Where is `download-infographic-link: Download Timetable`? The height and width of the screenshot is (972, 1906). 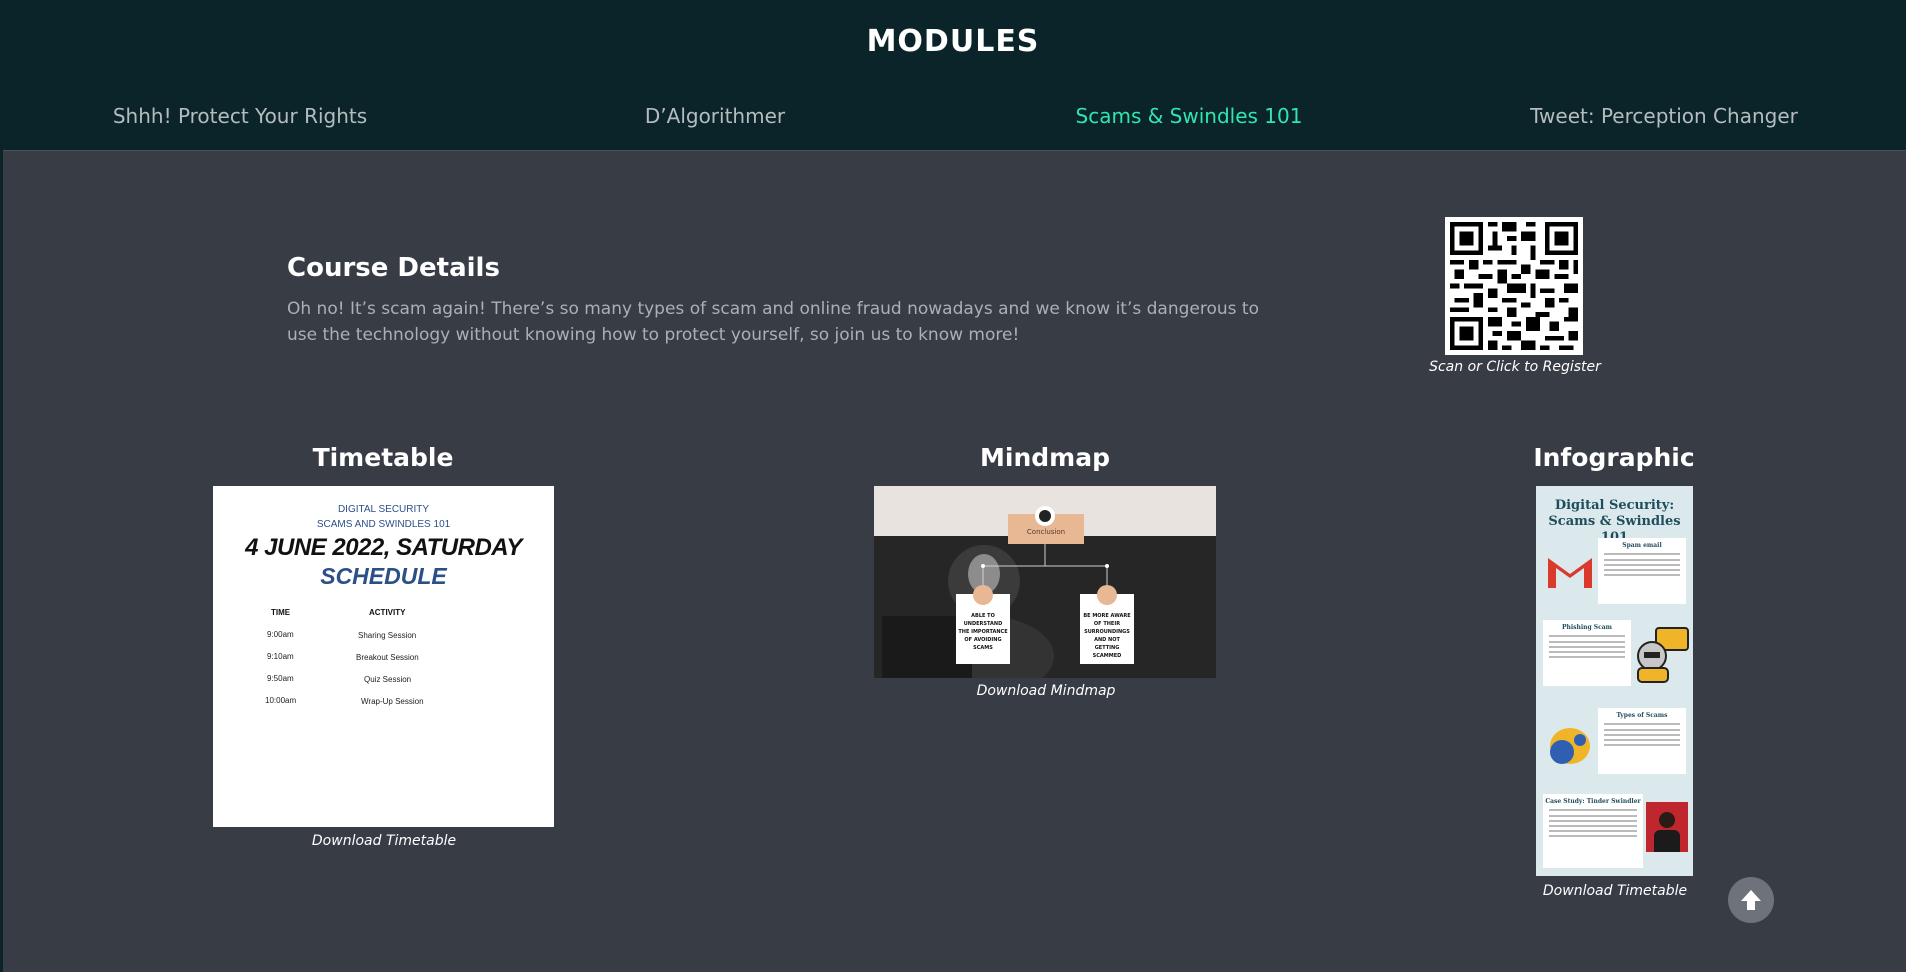
download-infographic-link: Download Timetable is located at coordinates (1615, 891).